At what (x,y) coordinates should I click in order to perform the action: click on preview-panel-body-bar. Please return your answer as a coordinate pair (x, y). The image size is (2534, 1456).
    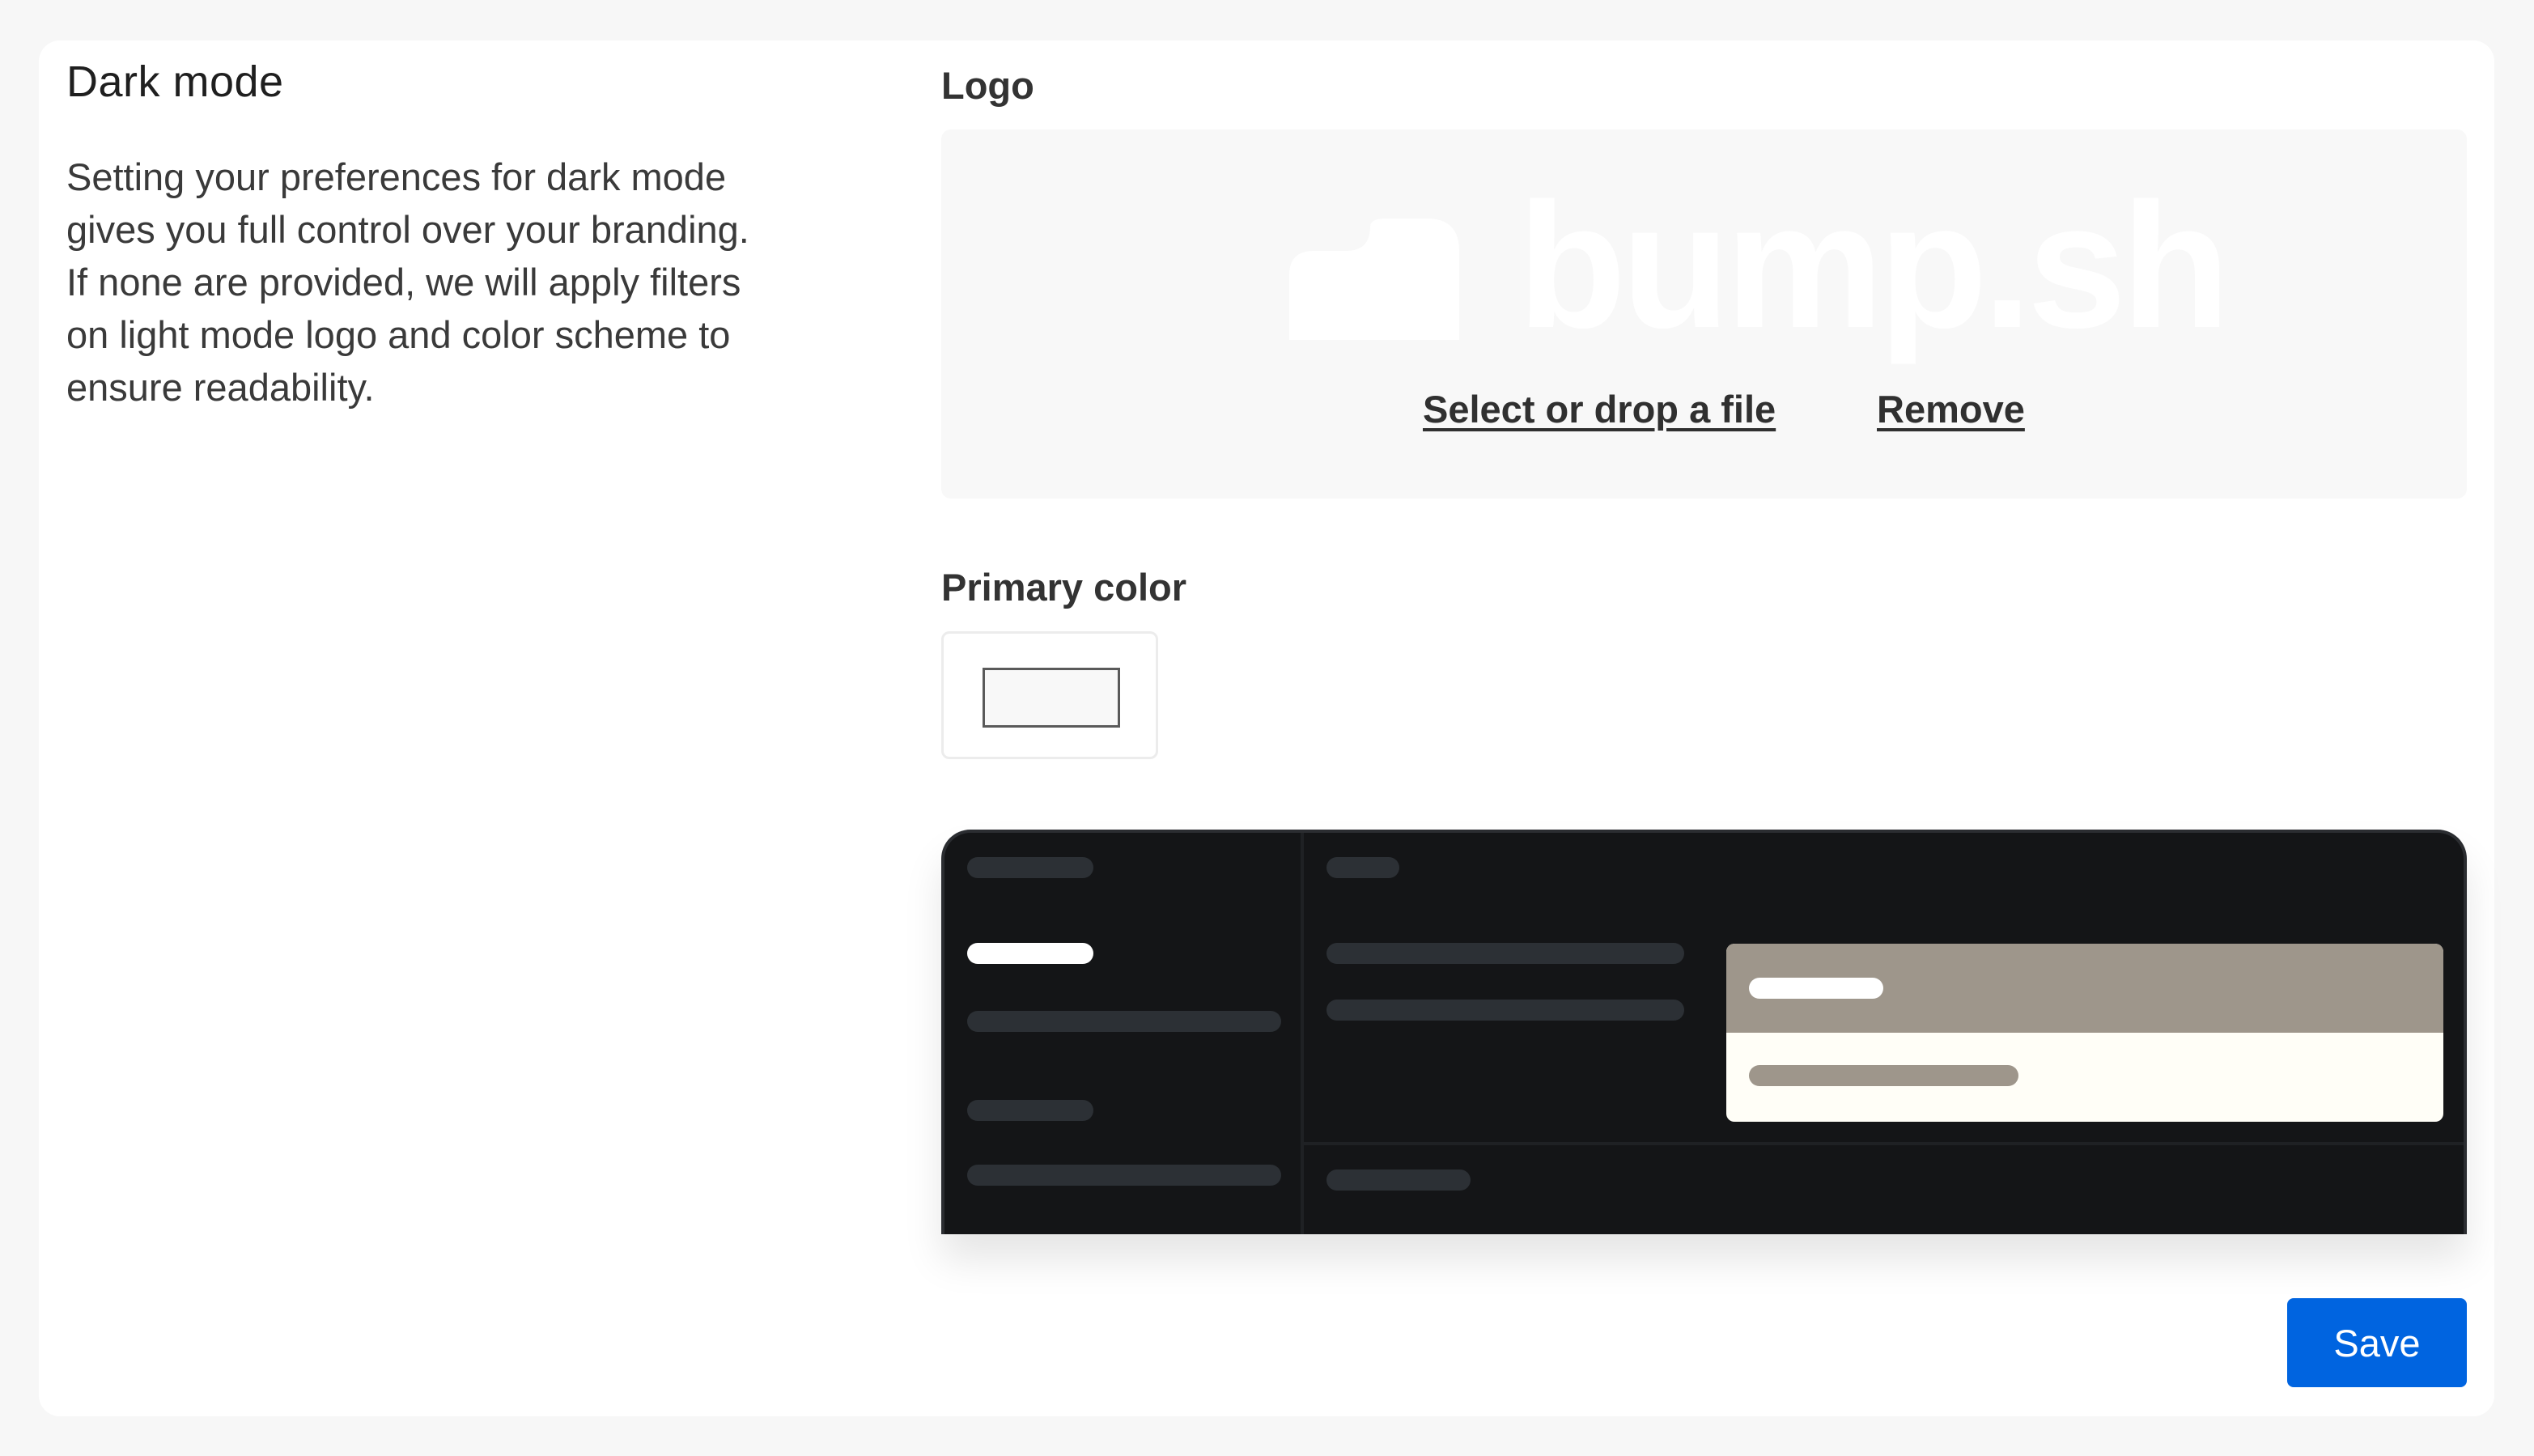
    Looking at the image, I should click on (1883, 1075).